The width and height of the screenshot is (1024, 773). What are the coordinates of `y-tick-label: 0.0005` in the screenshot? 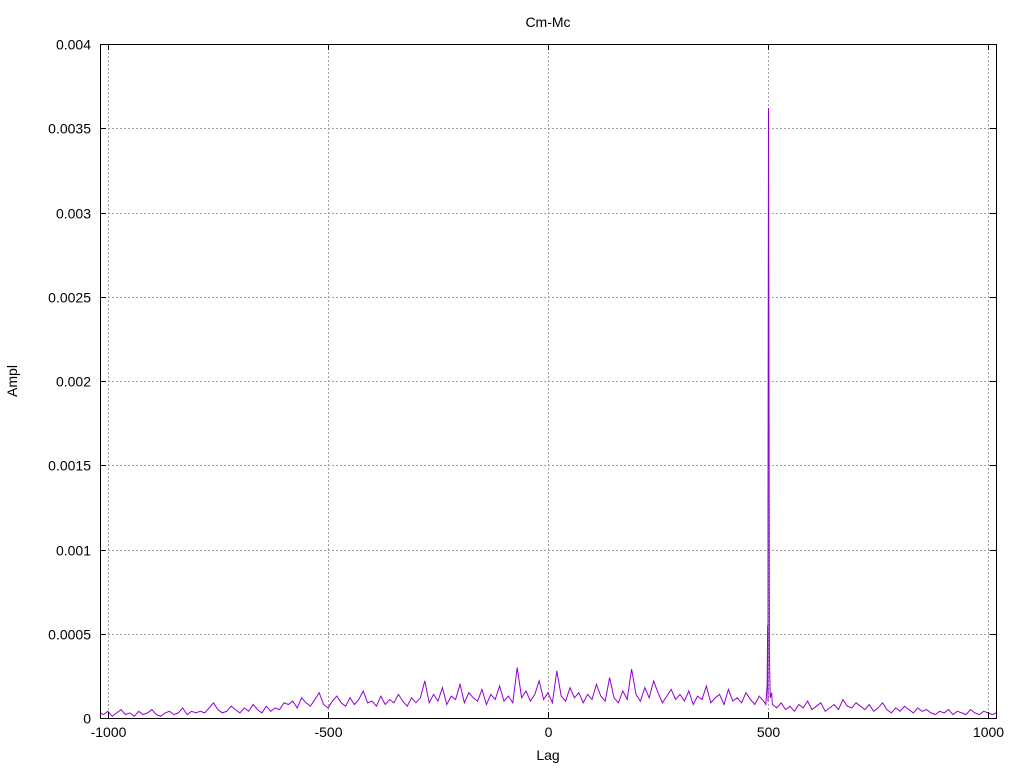 It's located at (69, 635).